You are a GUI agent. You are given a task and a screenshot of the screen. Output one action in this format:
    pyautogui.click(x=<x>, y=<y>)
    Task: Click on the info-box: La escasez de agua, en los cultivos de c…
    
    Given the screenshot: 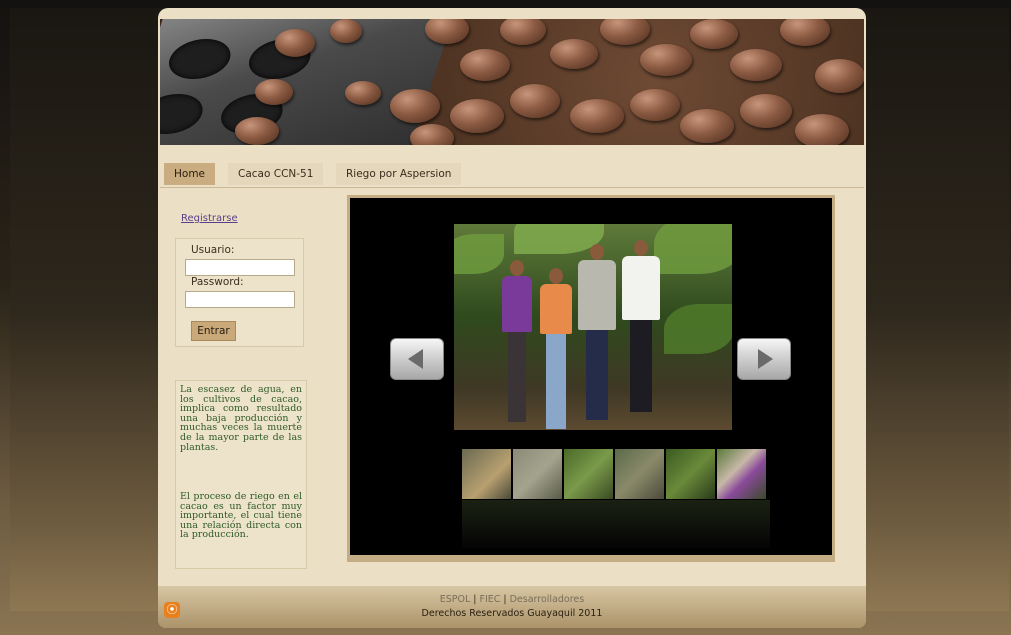 What is the action you would take?
    pyautogui.click(x=241, y=474)
    